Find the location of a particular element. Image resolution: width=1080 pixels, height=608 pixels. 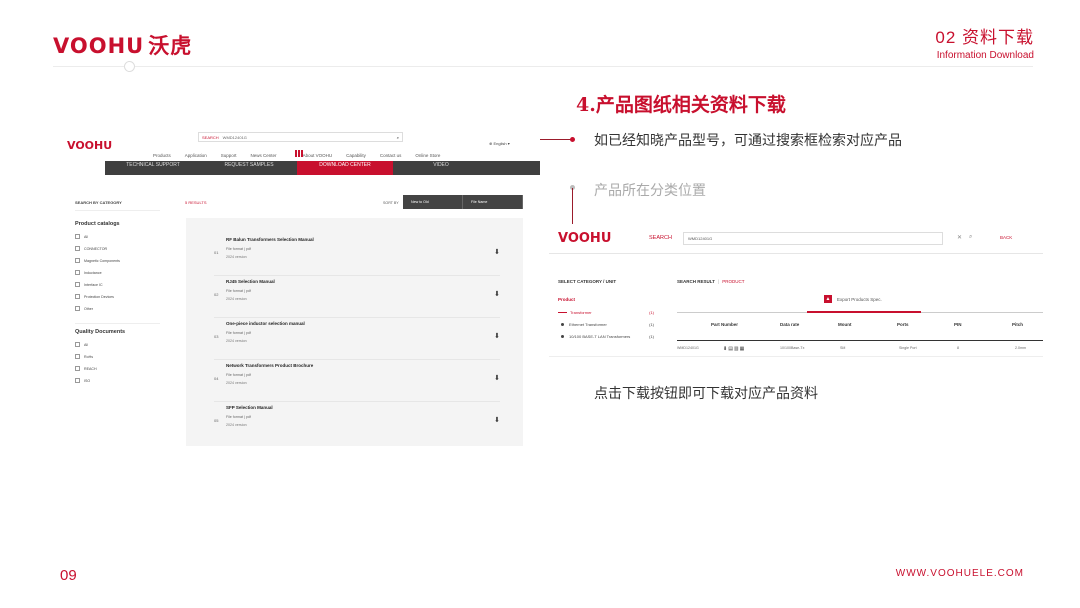

clear-icon: ✕ is located at coordinates (959, 237).